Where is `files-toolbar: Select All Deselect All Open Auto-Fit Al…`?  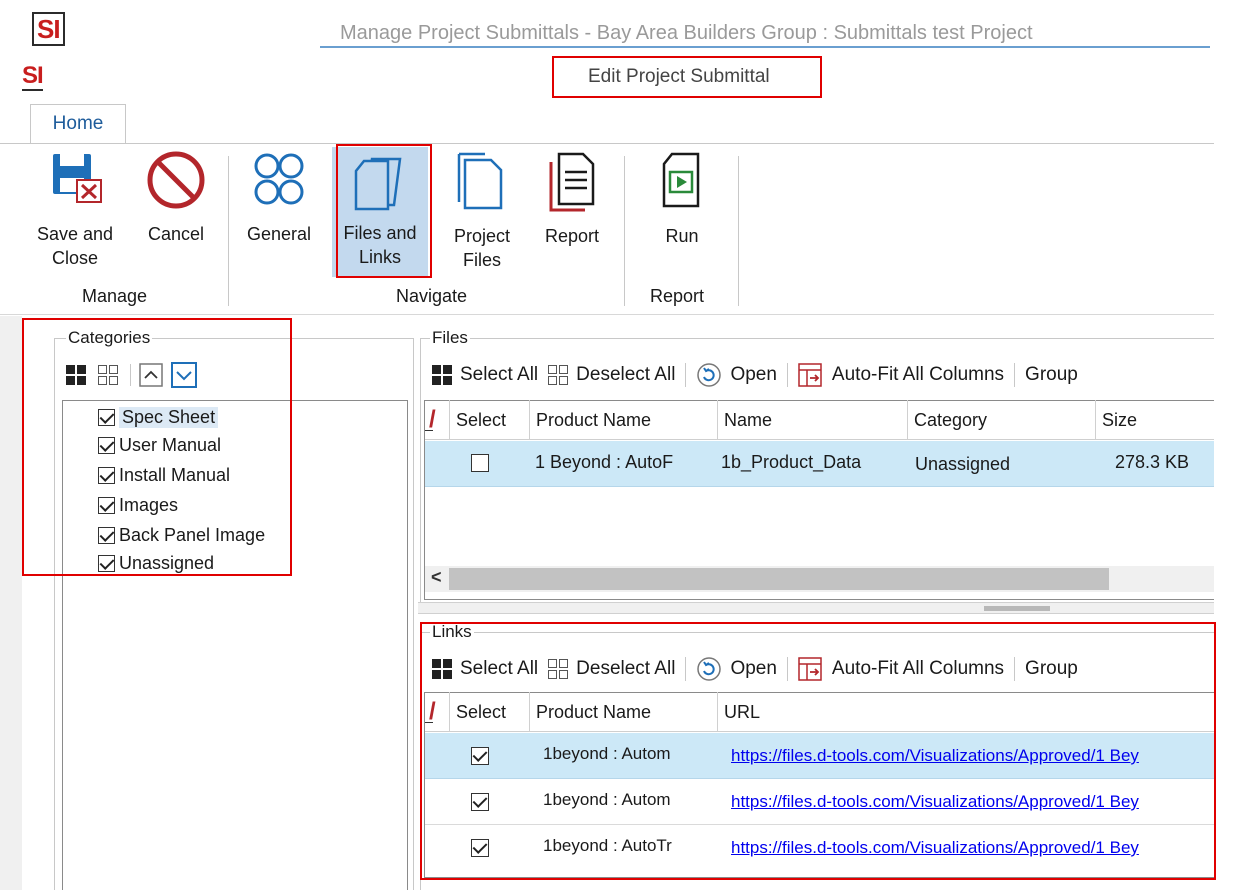 files-toolbar: Select All Deselect All Open Auto-Fit Al… is located at coordinates (760, 375).